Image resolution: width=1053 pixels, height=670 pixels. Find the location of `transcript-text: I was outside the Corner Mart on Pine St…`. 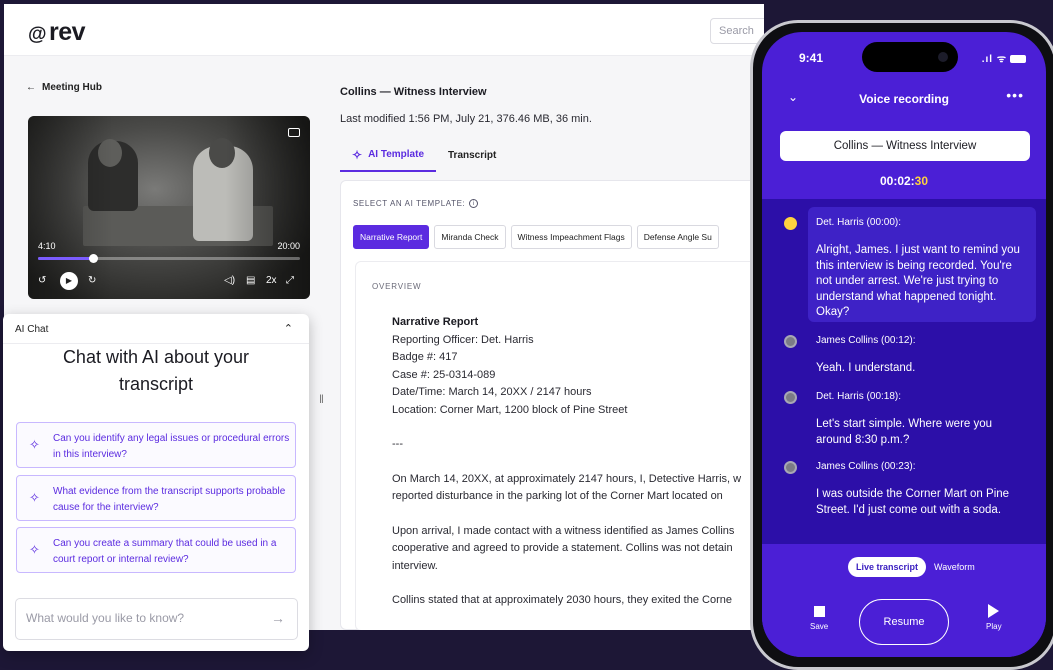

transcript-text: I was outside the Corner Mart on Pine St… is located at coordinates (913, 502).